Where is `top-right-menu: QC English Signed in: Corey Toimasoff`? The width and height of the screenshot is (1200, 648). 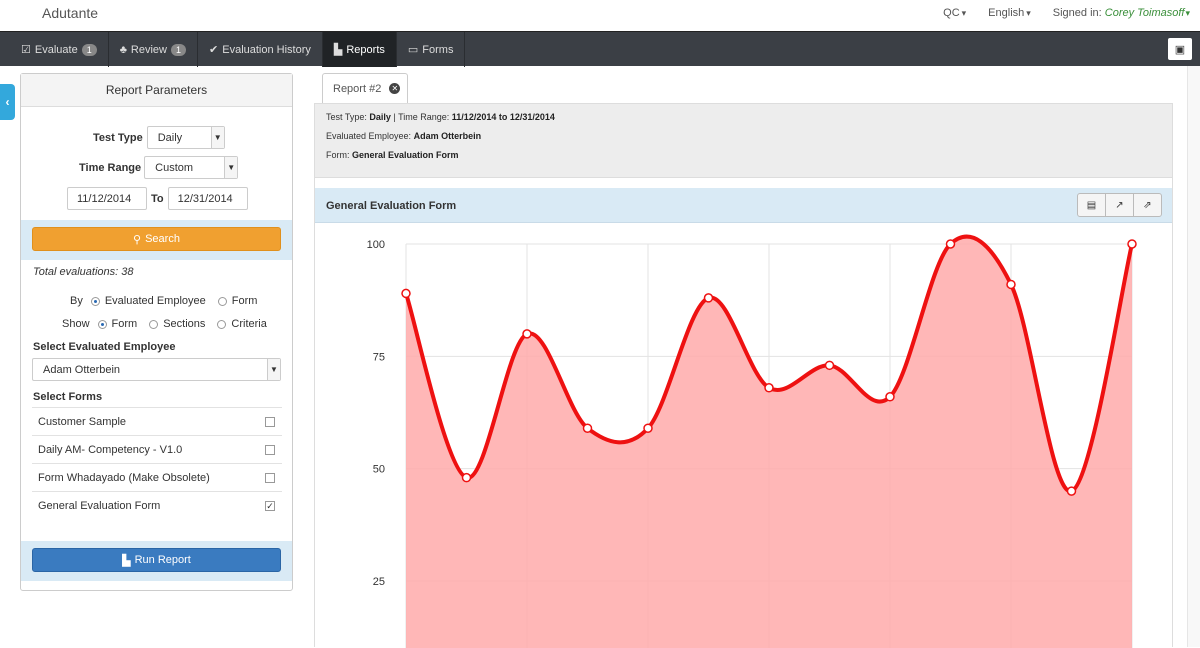
top-right-menu: QC English Signed in: Corey Toimasoff is located at coordinates (1066, 13).